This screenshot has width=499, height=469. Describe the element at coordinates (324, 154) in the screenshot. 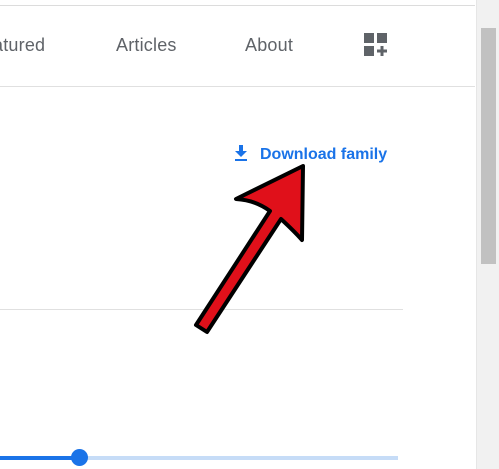

I see `download-family-label: Download family` at that location.